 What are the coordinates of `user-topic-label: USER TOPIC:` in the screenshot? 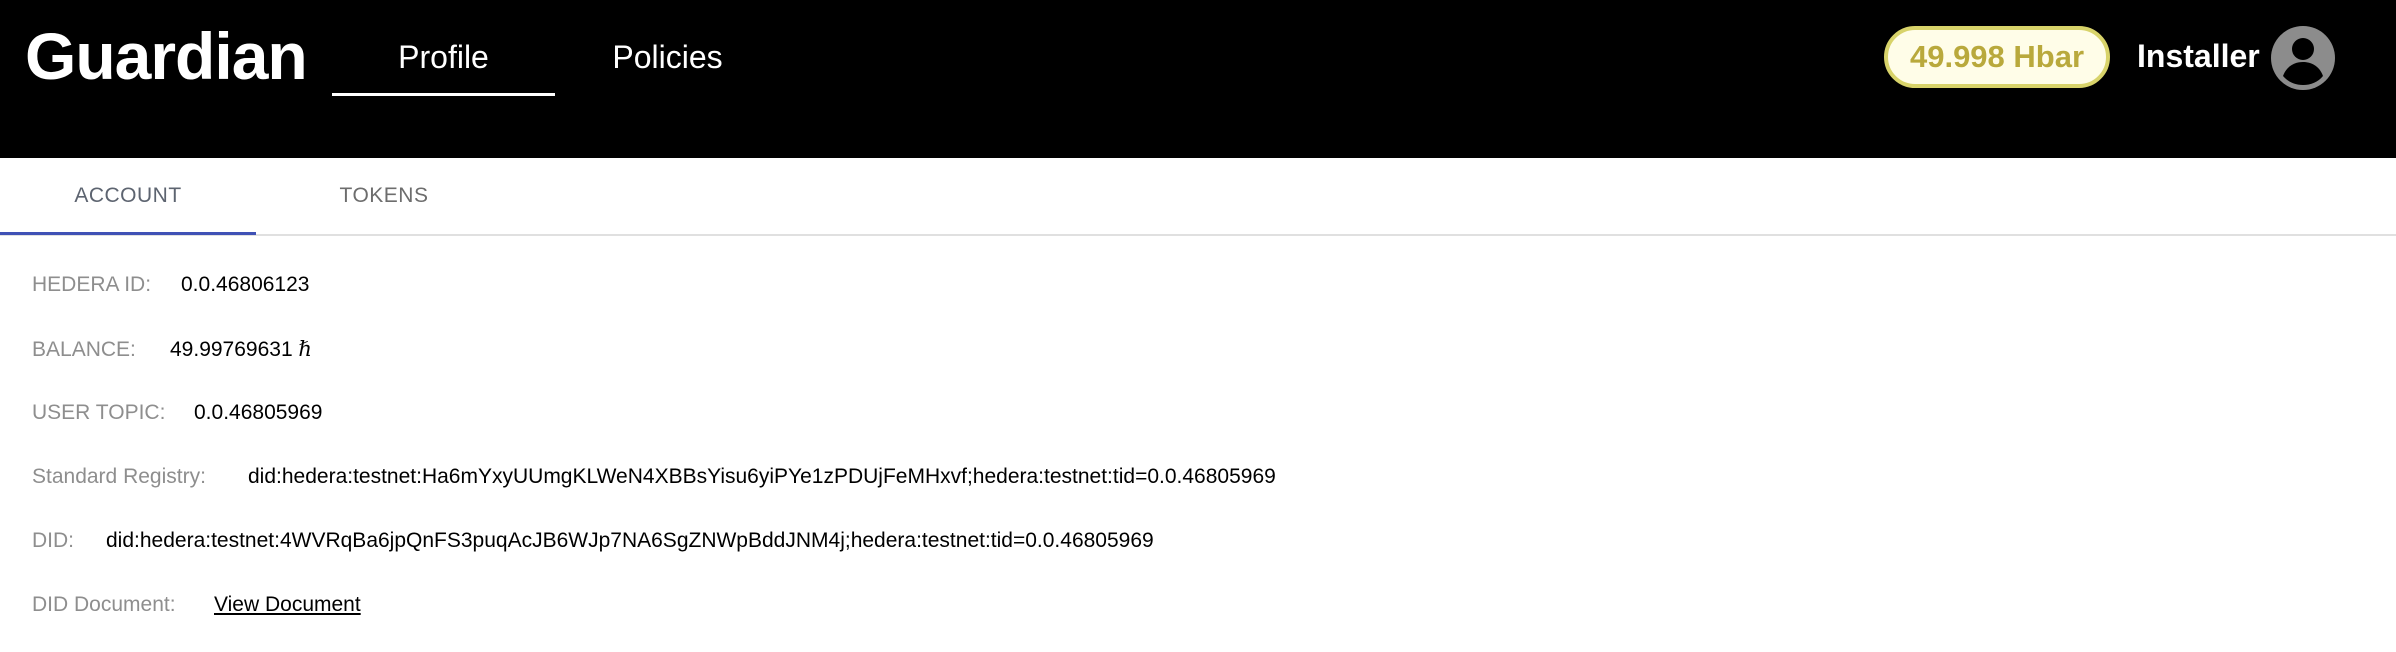 It's located at (99, 412).